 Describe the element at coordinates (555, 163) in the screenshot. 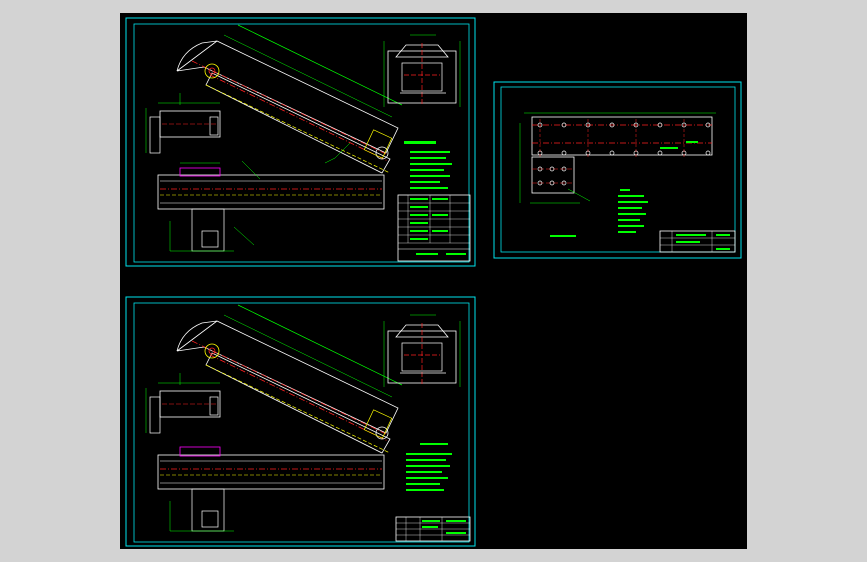

I see `frame-leg-detail` at that location.